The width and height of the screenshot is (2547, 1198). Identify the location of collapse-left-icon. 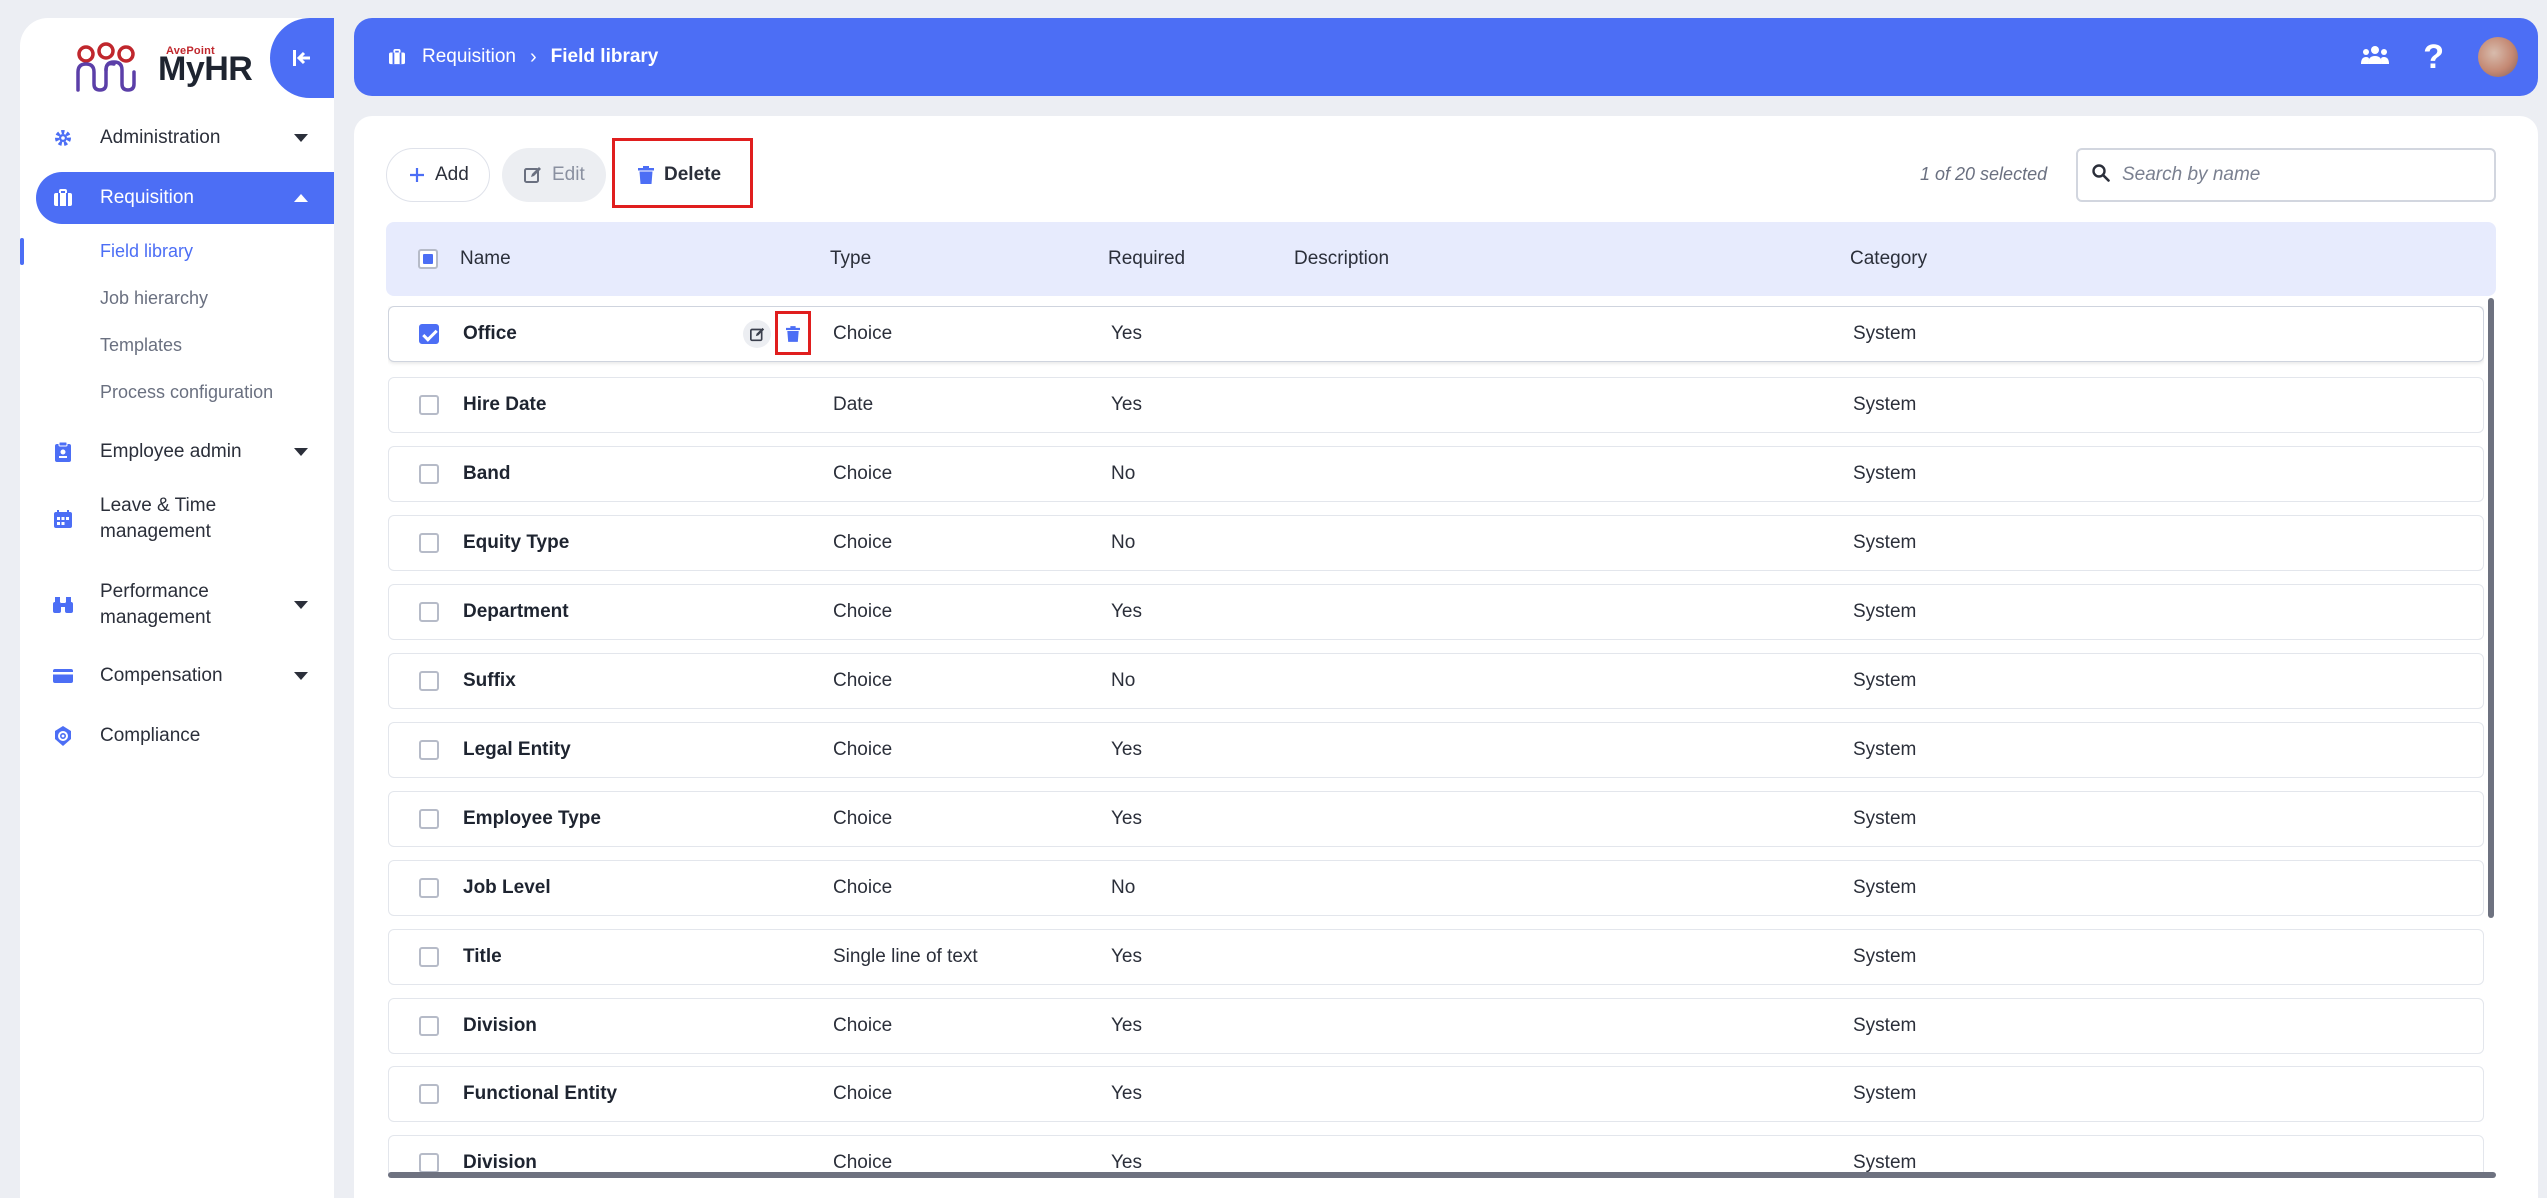
(301, 58).